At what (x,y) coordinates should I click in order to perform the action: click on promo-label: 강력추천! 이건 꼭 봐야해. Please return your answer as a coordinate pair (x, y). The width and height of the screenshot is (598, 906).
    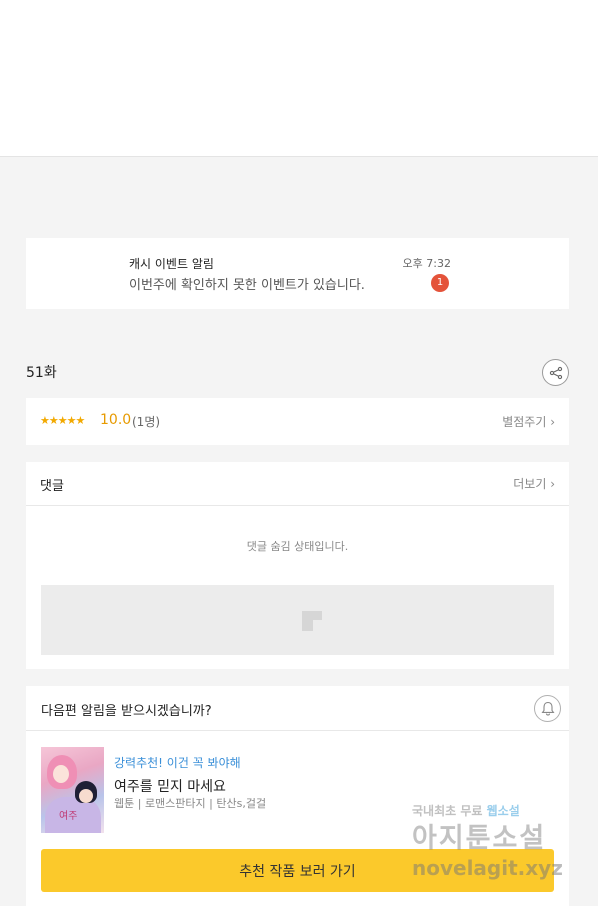
    Looking at the image, I should click on (177, 763).